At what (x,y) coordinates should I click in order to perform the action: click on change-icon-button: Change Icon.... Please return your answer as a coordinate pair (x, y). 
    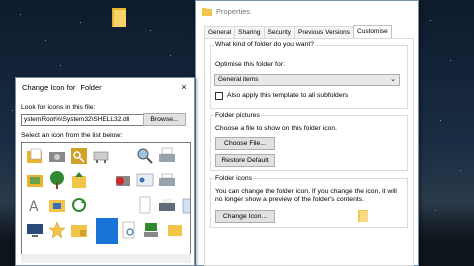
    Looking at the image, I should click on (245, 216).